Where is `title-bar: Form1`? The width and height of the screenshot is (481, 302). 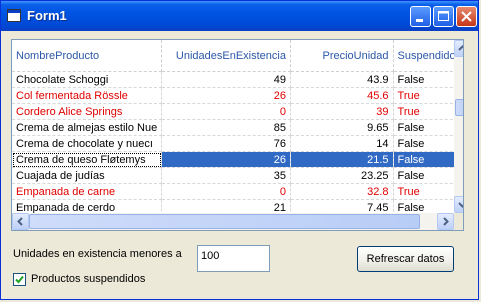 title-bar: Form1 is located at coordinates (239, 16).